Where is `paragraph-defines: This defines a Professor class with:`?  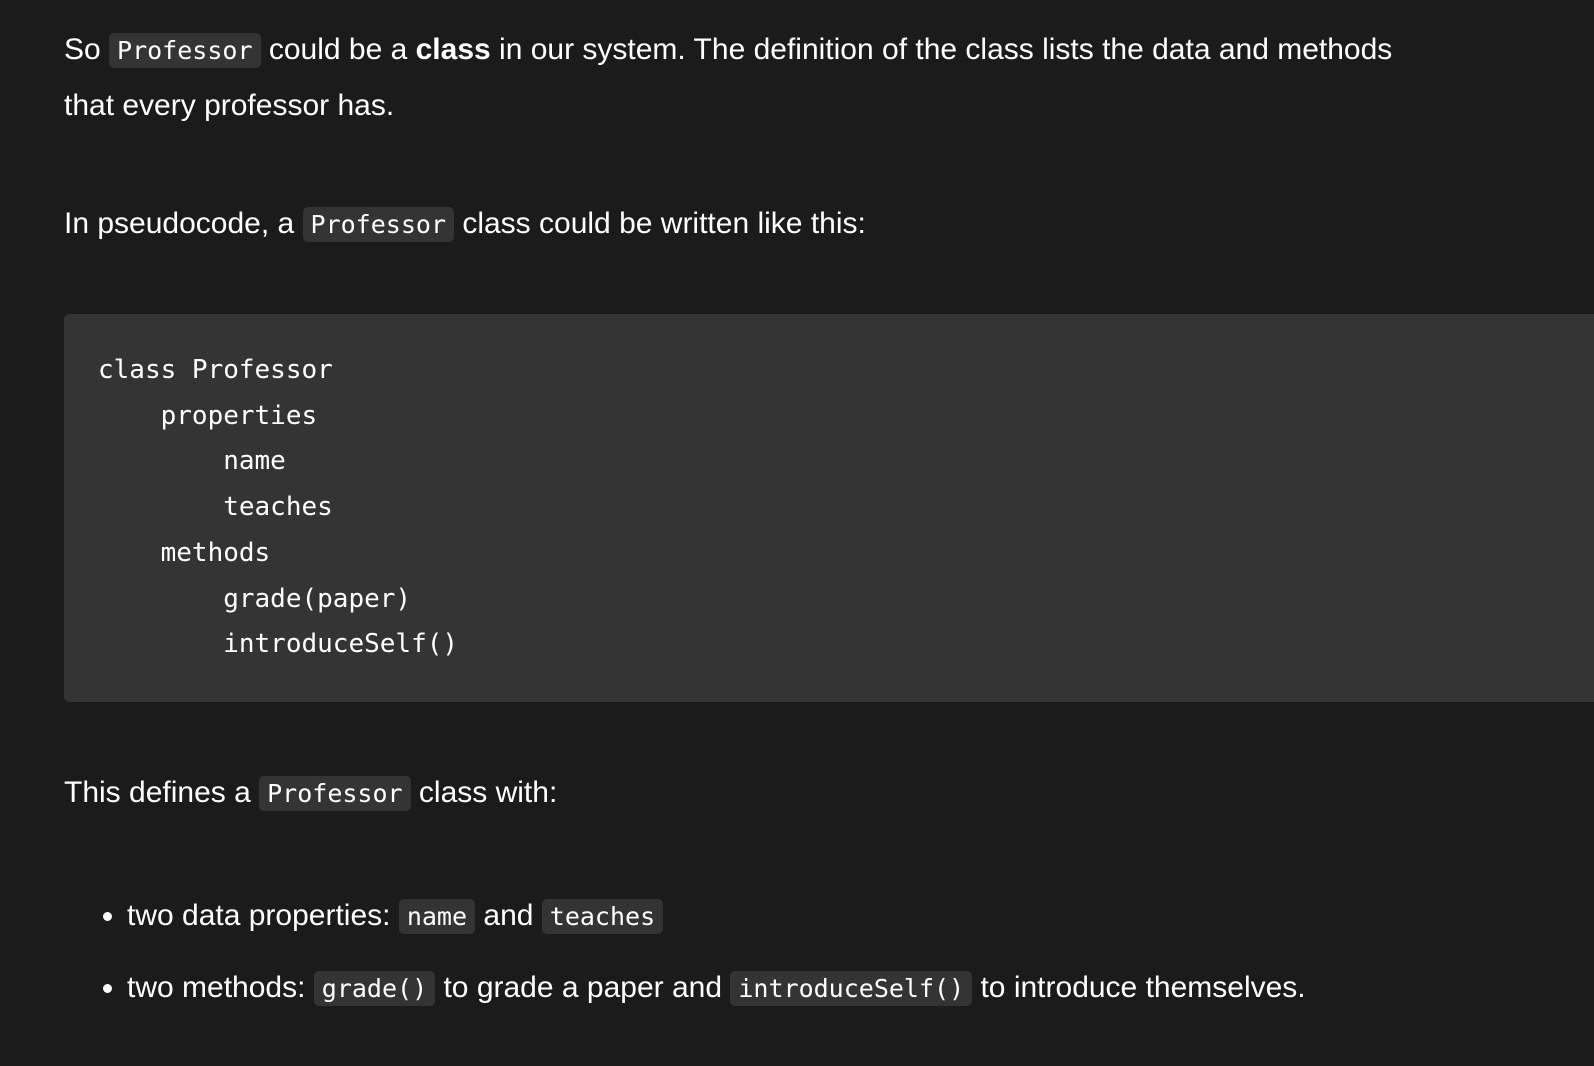 paragraph-defines: This defines a Professor class with: is located at coordinates (310, 793).